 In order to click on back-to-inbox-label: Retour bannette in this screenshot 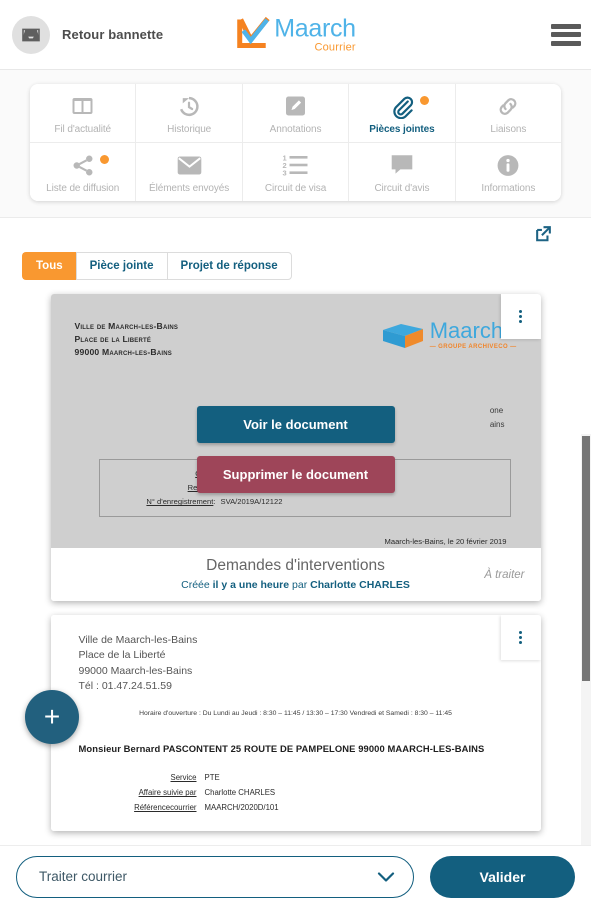, I will do `click(113, 34)`.